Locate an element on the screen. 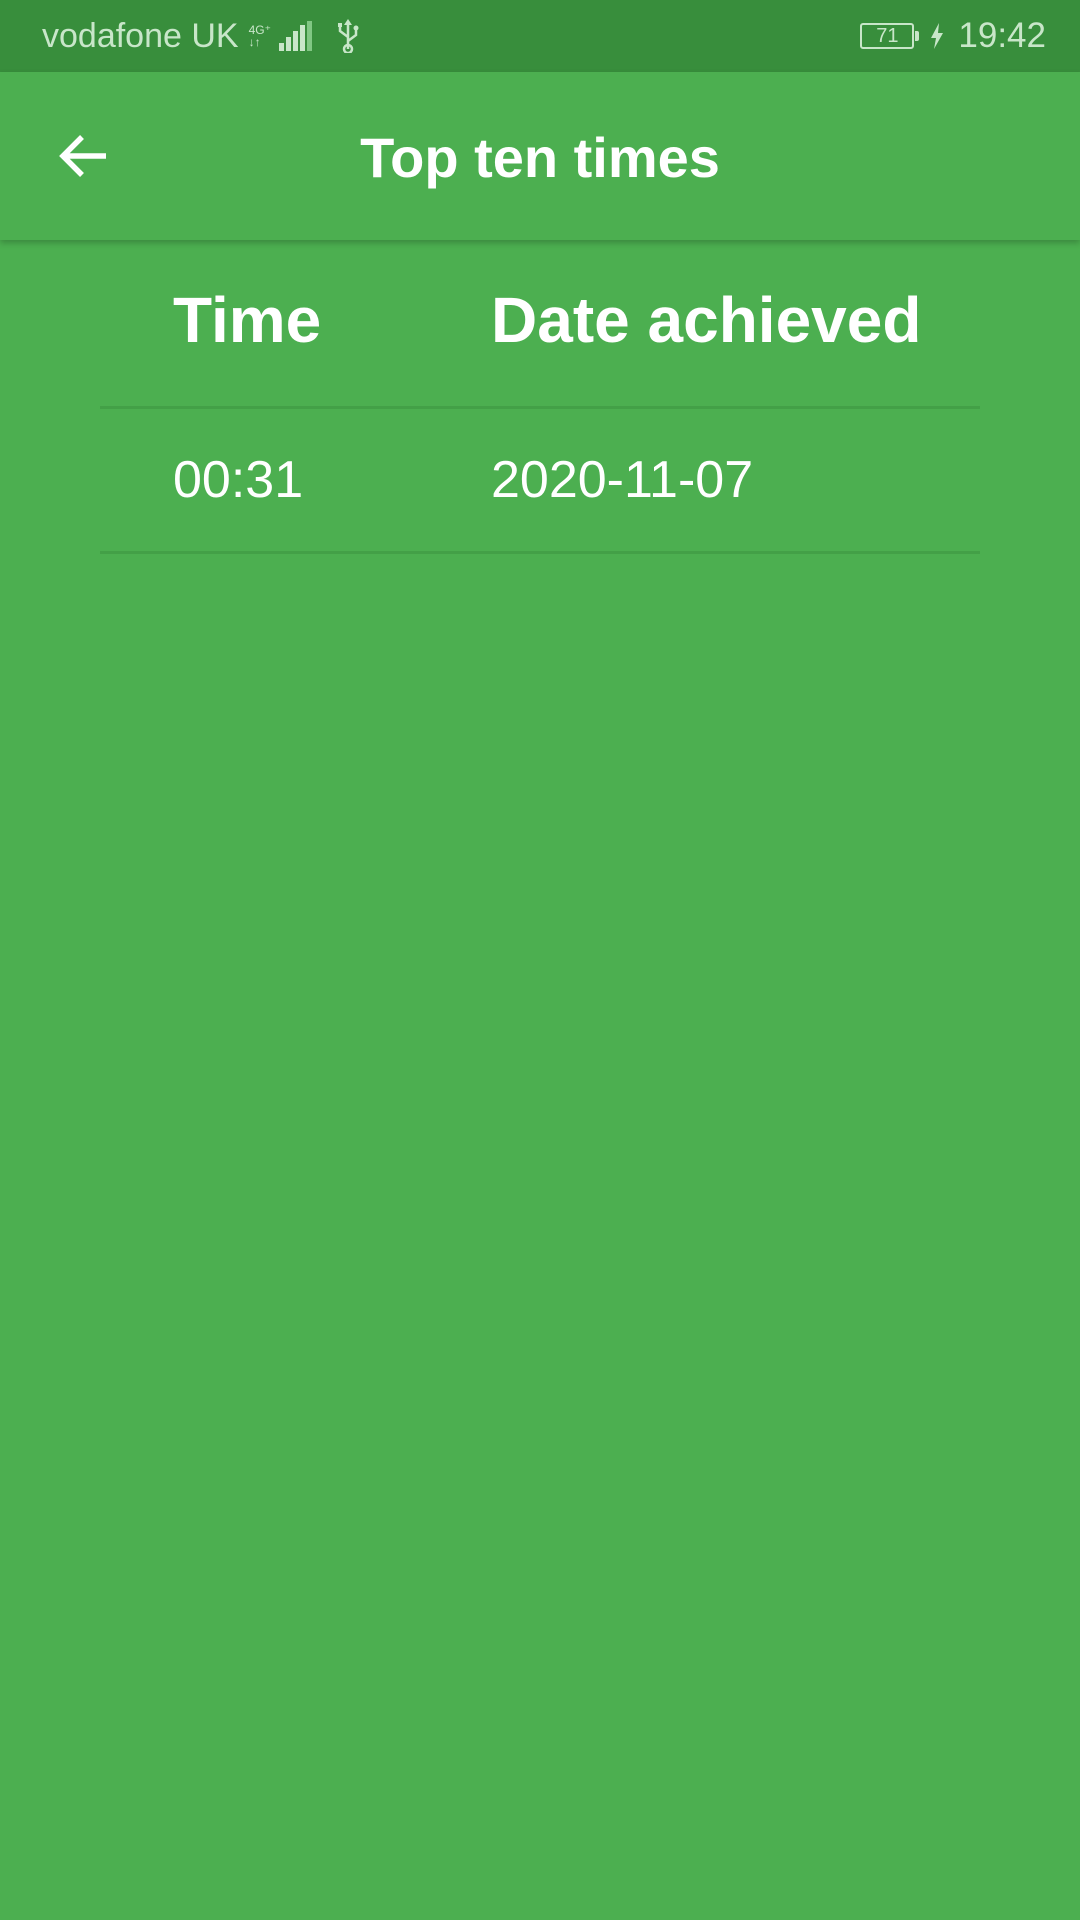  table-header-row: Time Date achieved is located at coordinates (540, 324).